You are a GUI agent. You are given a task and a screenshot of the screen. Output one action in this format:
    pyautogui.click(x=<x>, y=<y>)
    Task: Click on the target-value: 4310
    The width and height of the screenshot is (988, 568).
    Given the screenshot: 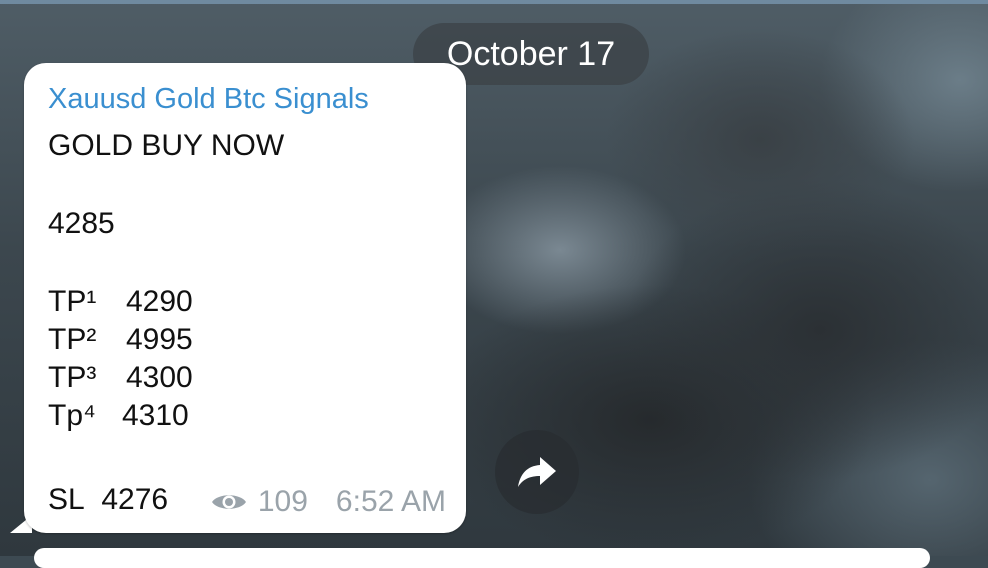 What is the action you would take?
    pyautogui.click(x=155, y=415)
    